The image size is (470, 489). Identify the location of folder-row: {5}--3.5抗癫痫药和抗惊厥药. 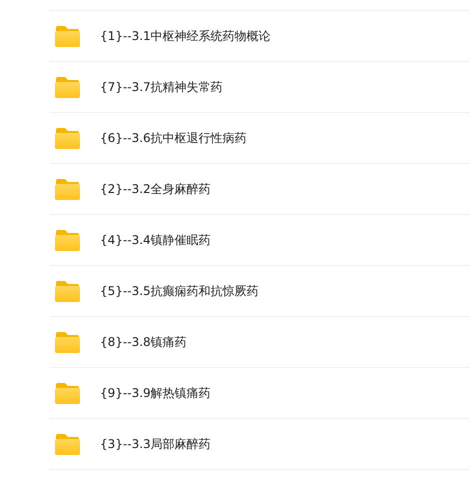
(260, 291).